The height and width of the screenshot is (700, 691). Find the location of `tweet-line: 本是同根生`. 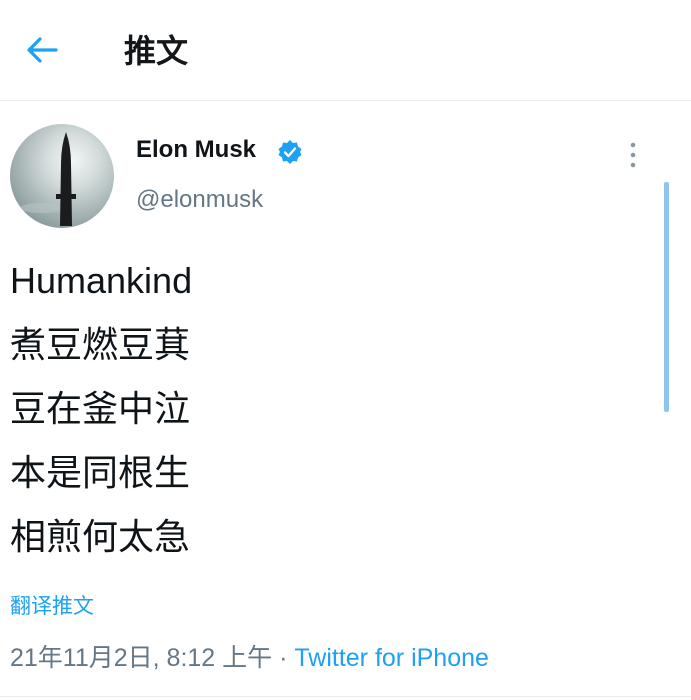

tweet-line: 本是同根生 is located at coordinates (100, 472).